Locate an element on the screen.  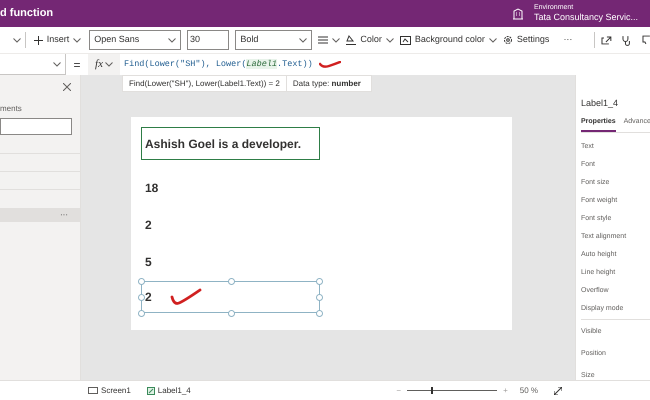
formula-text: Find(Lower("SH"), Lower(Label1.Text)) is located at coordinates (218, 64).